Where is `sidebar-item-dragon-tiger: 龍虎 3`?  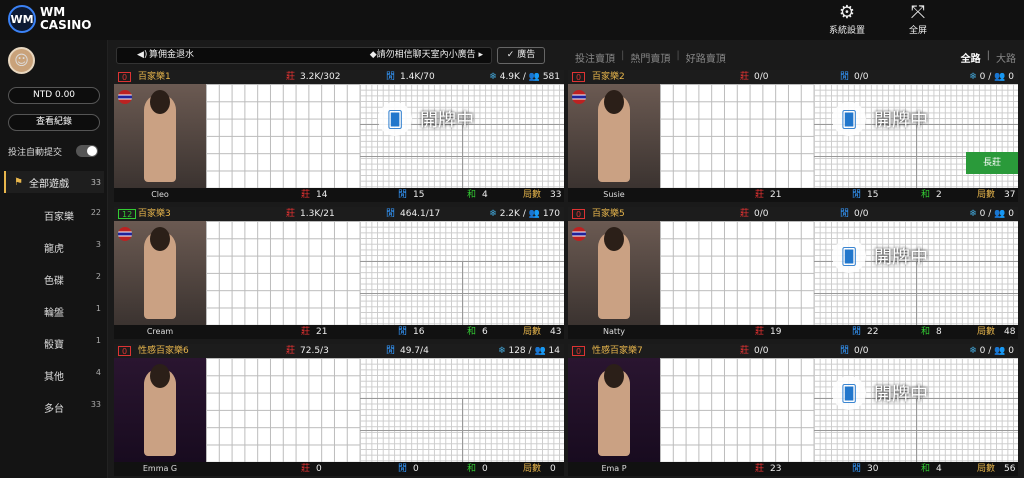
sidebar-item-dragon-tiger: 龍虎 3 is located at coordinates (54, 249).